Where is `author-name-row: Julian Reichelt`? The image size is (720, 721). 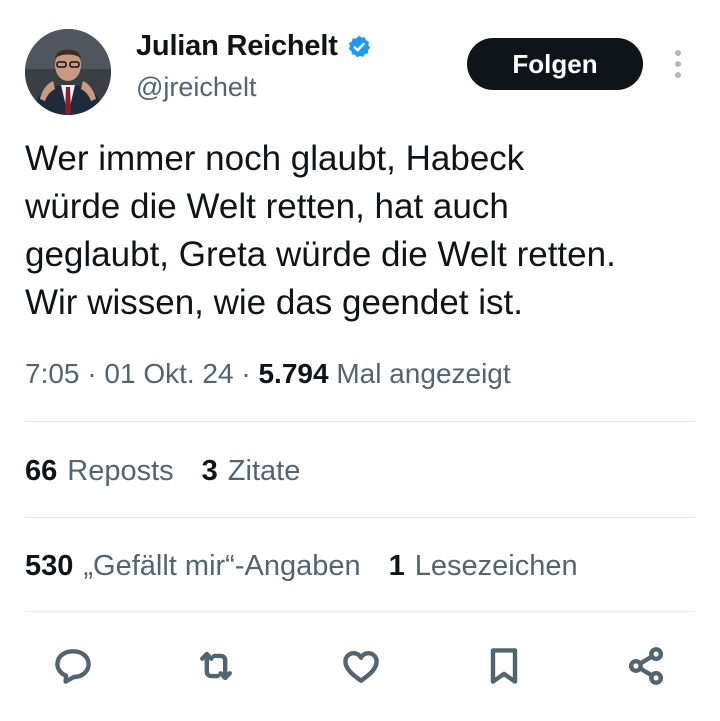
author-name-row: Julian Reichelt is located at coordinates (254, 46).